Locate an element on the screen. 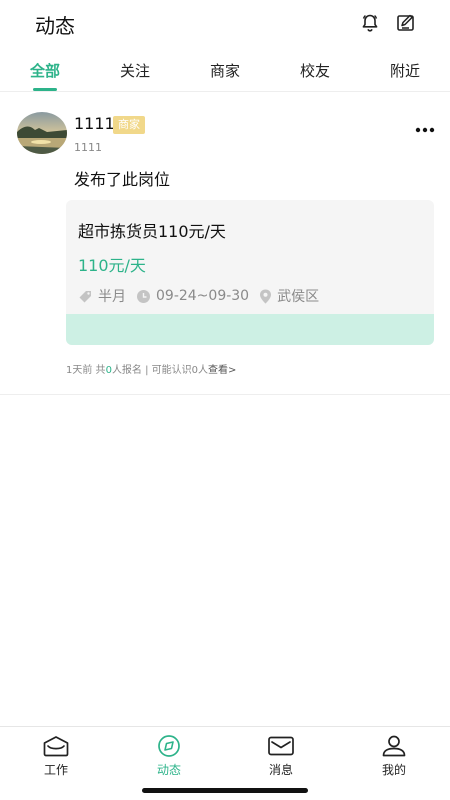  job-dates: 09-24~09-30 is located at coordinates (192, 296).